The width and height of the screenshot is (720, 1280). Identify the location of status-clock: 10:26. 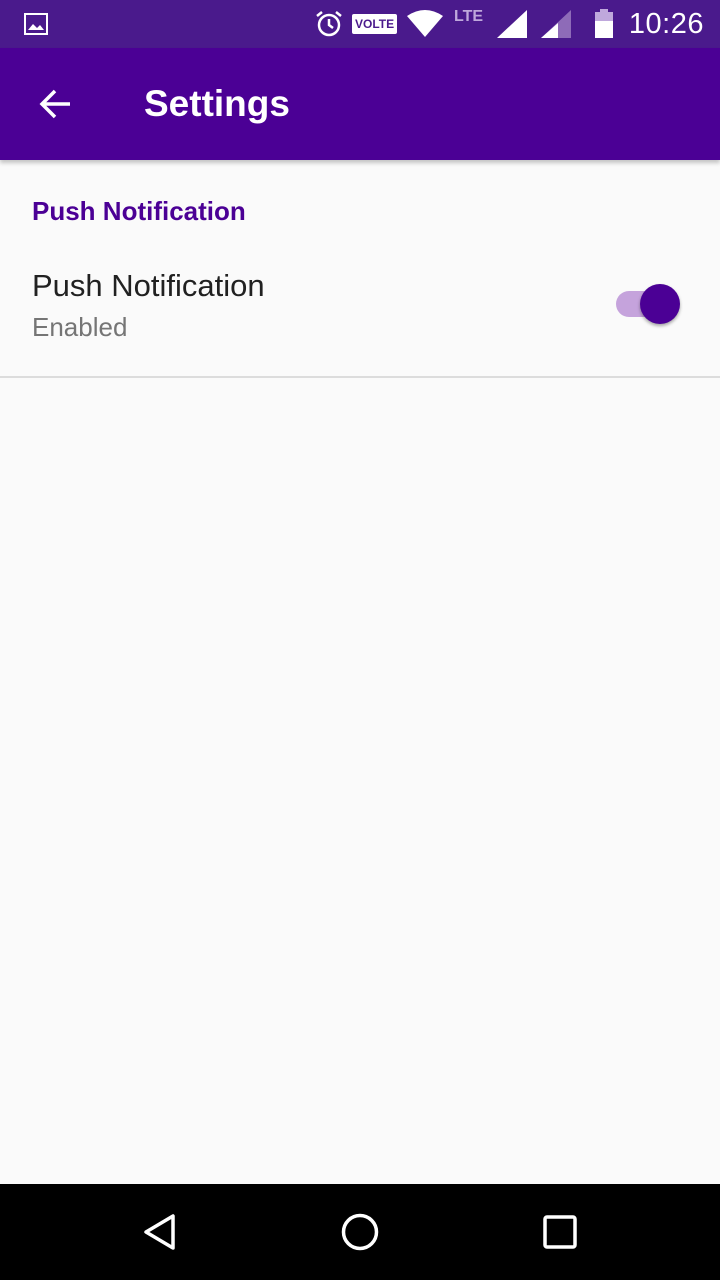
(666, 23).